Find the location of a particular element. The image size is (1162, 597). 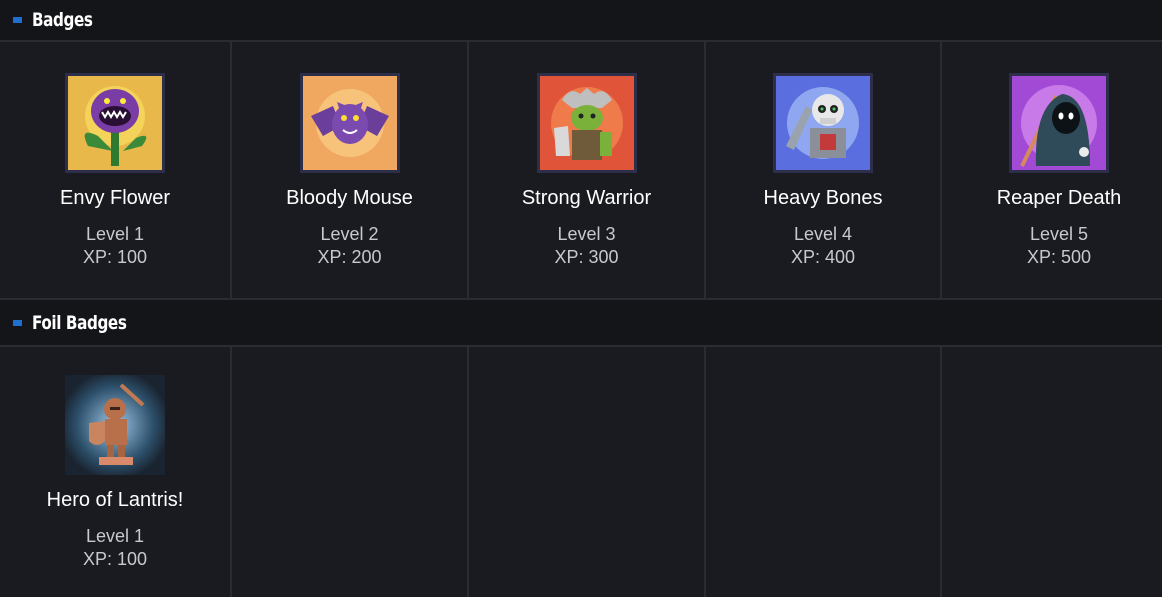

badge-card: Reaper Death Level 5 XP: 500 is located at coordinates (1052, 170).